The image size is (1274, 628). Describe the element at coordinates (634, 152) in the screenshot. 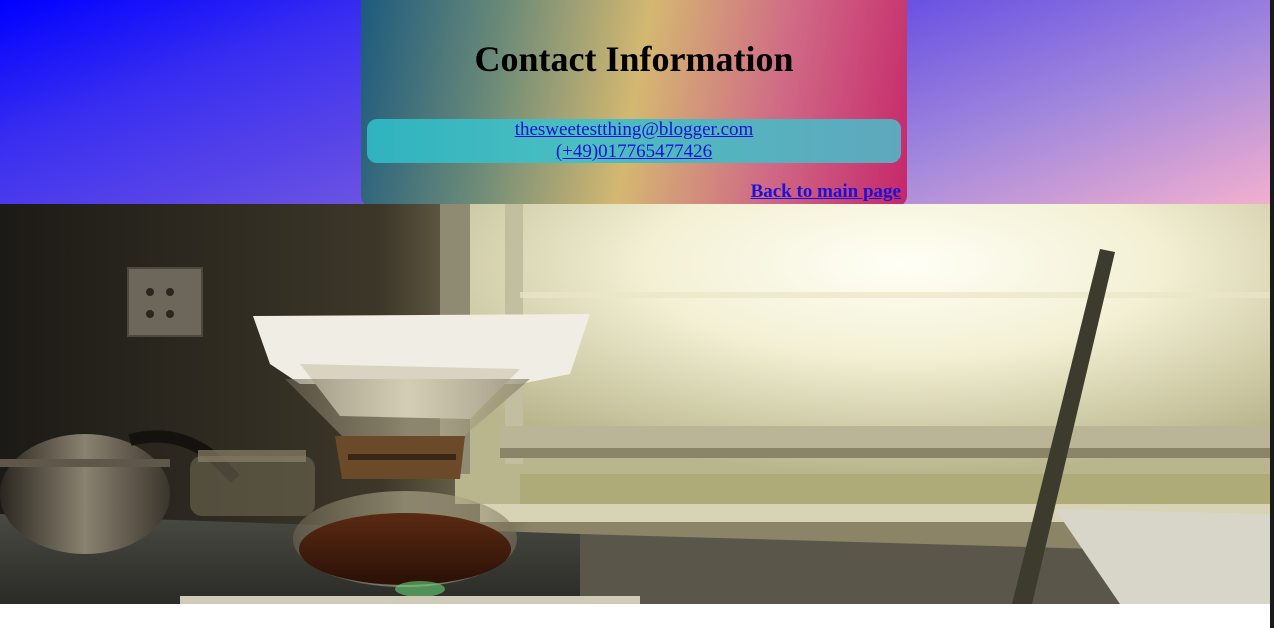

I see `phone-link: (+49)017765477426` at that location.